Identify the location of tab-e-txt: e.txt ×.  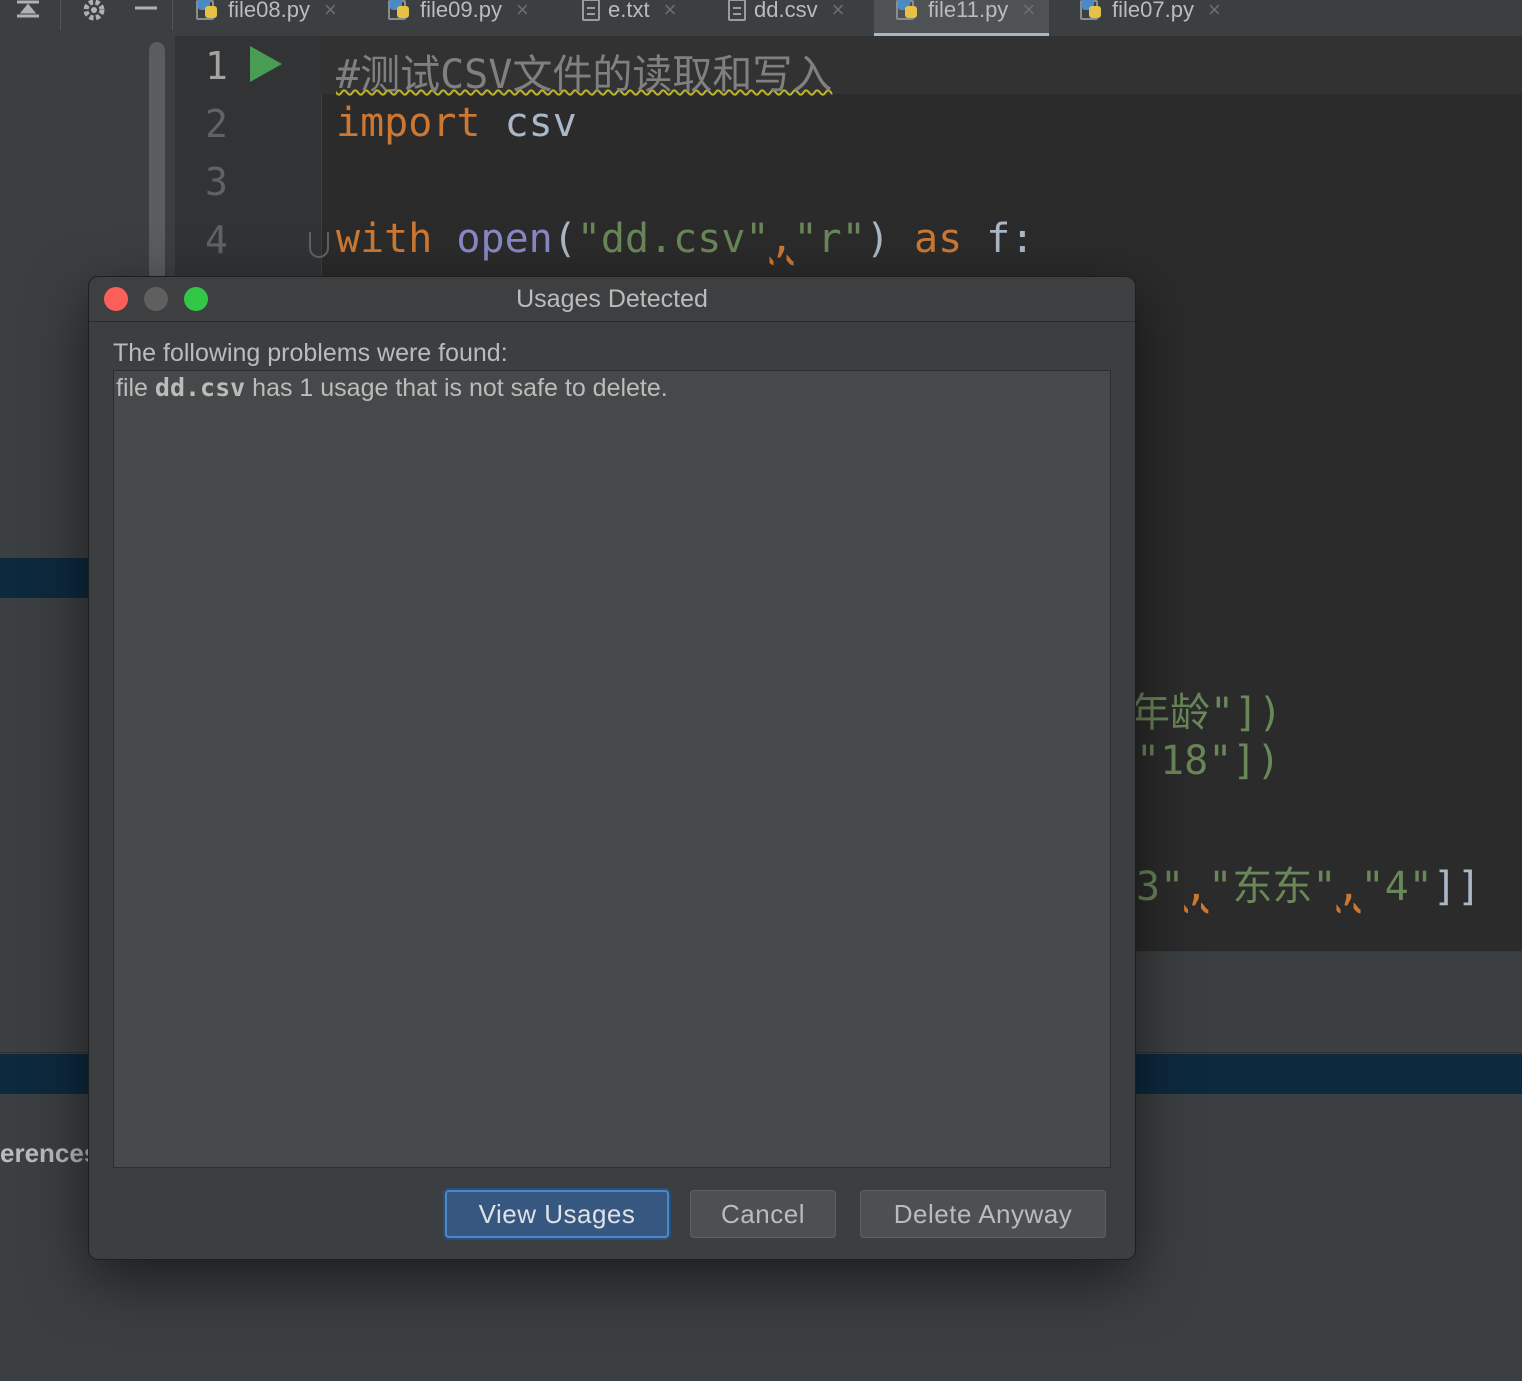
(629, 17).